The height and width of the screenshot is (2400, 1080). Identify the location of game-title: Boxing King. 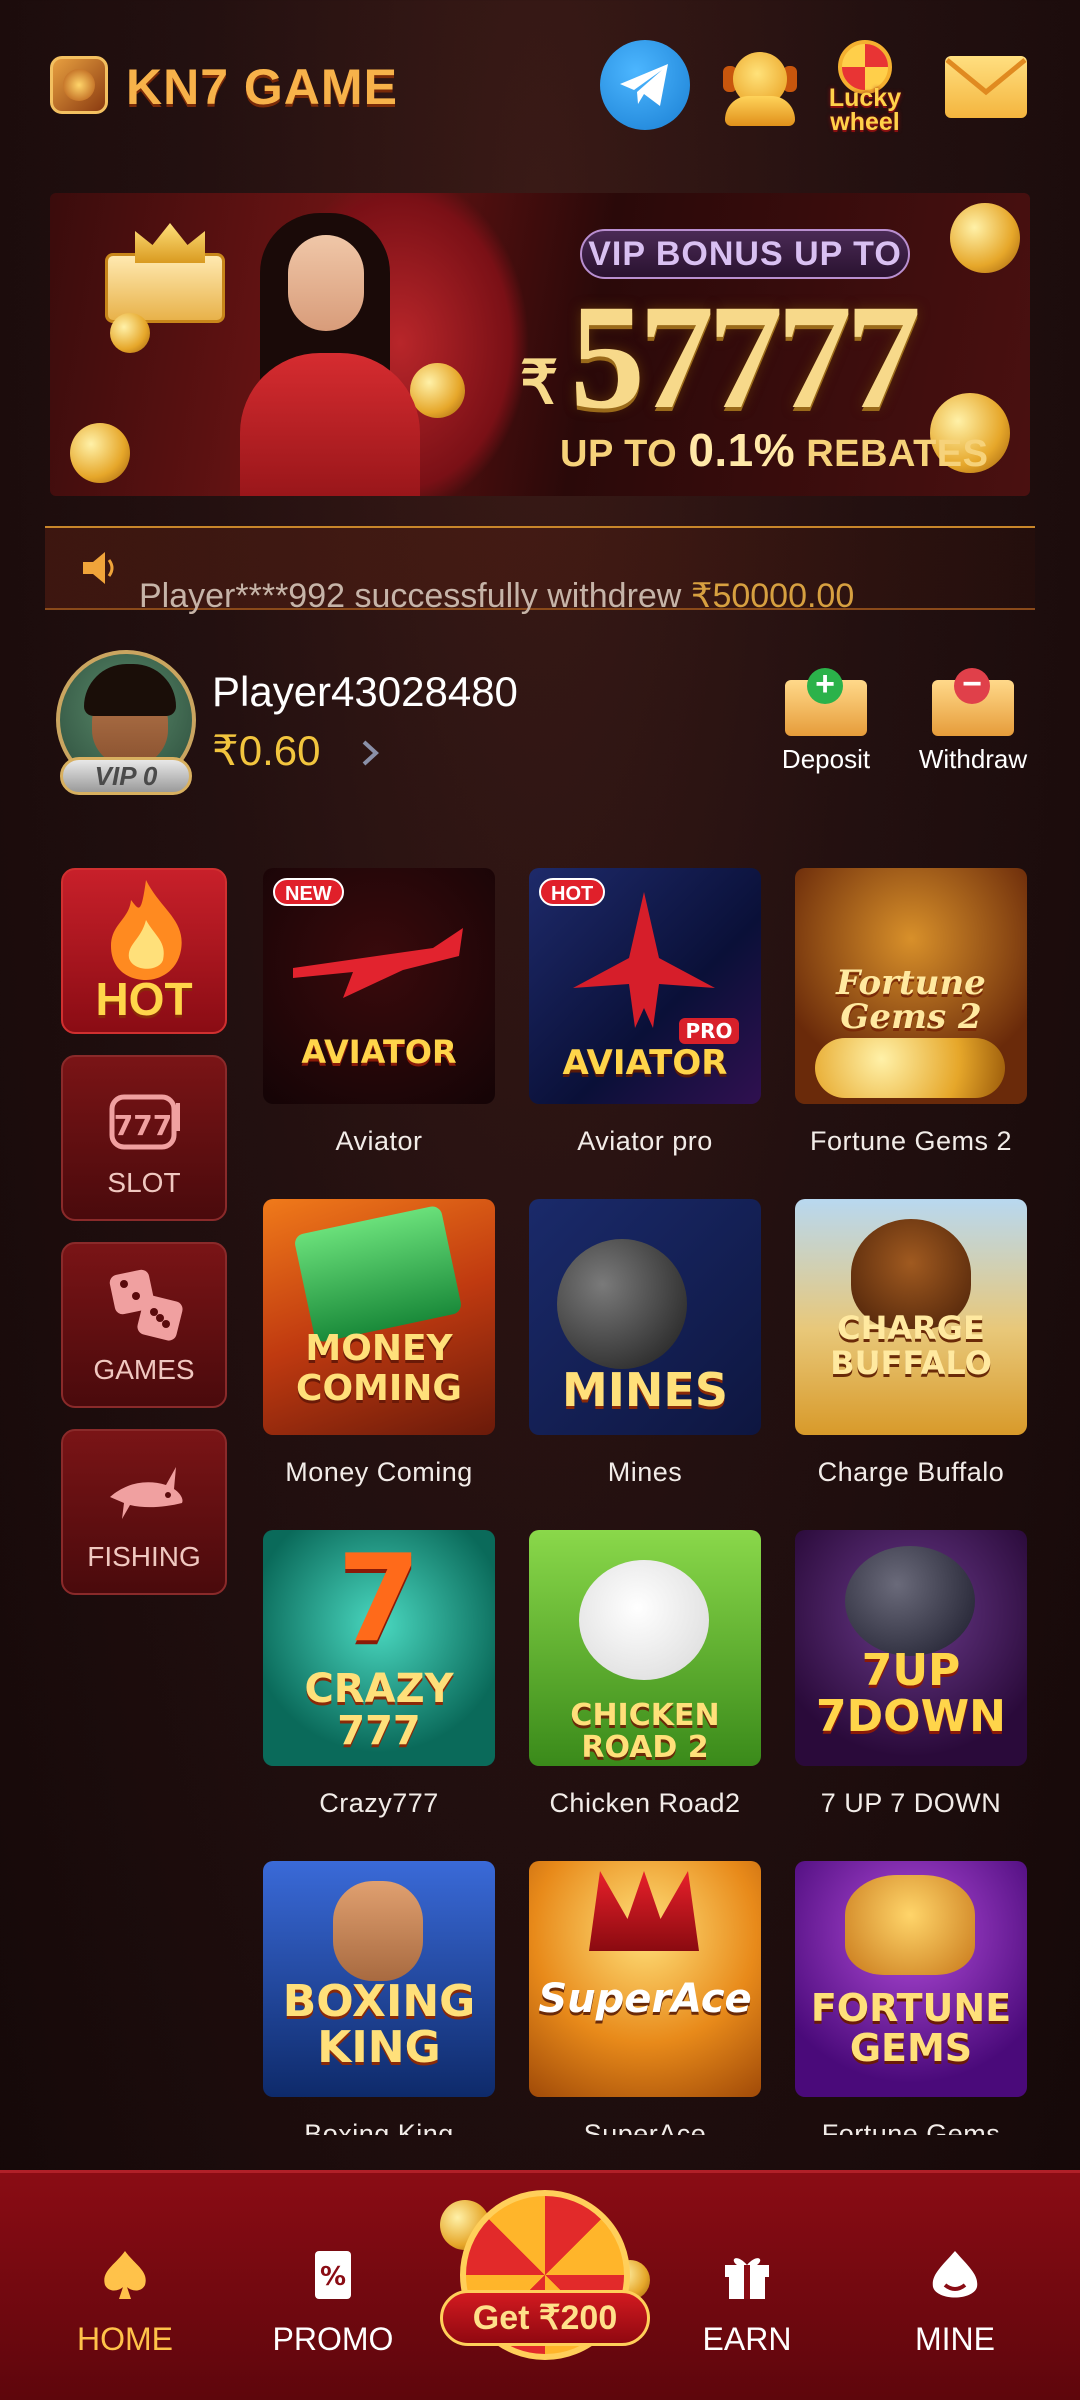
(379, 2127).